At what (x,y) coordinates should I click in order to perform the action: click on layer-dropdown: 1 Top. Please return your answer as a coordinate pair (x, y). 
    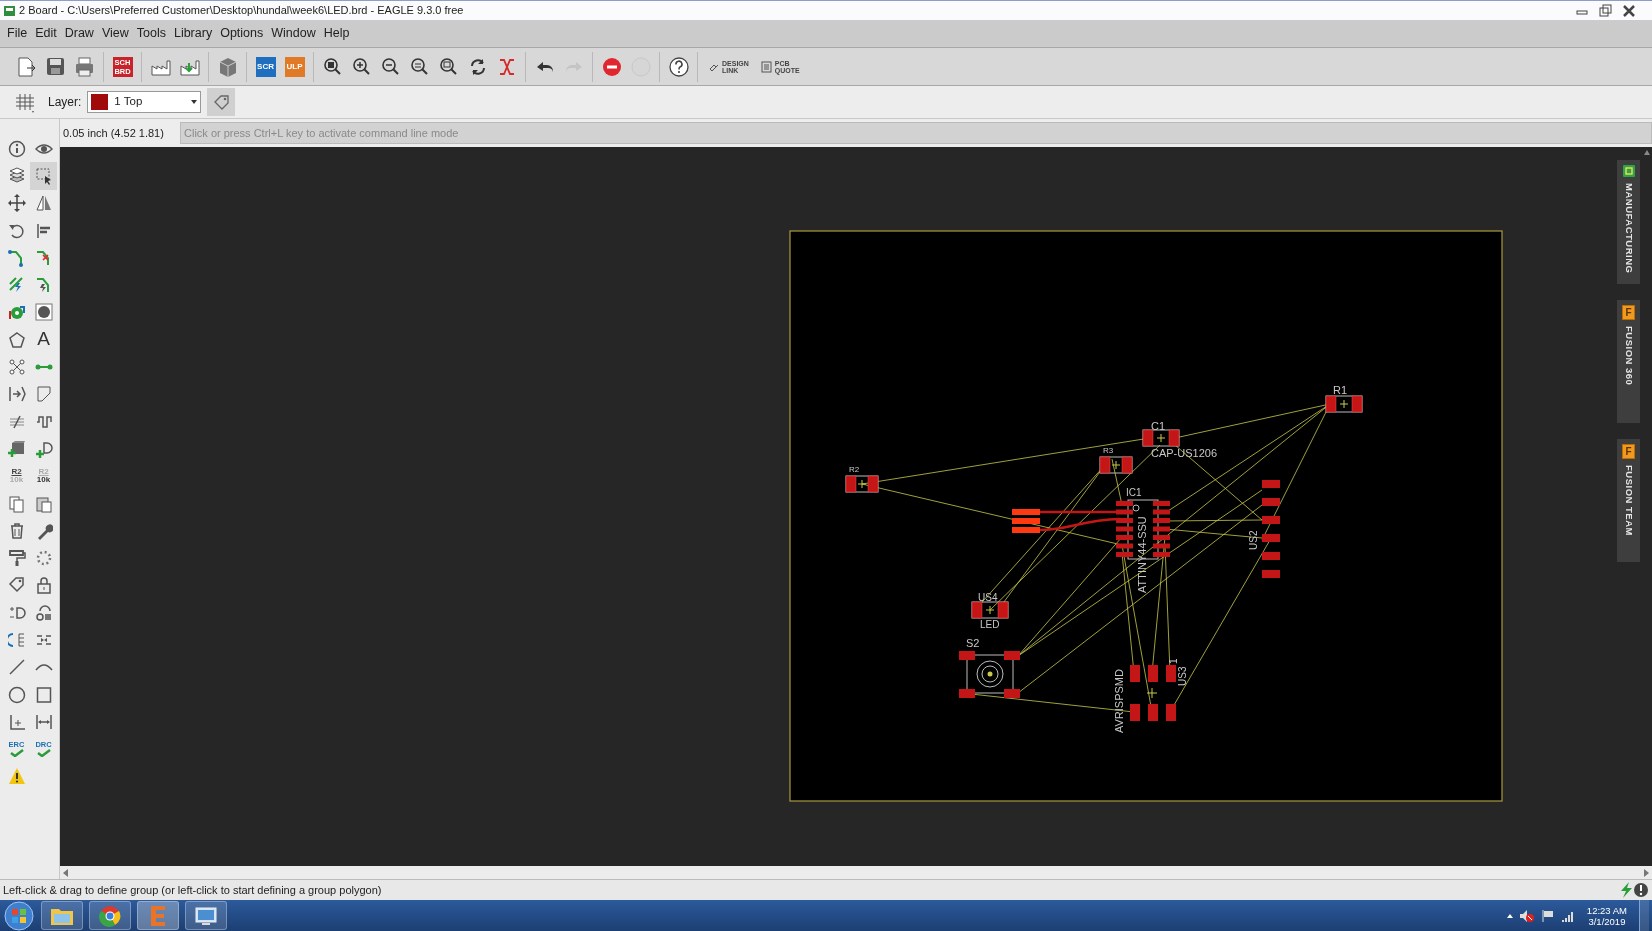
    Looking at the image, I should click on (144, 102).